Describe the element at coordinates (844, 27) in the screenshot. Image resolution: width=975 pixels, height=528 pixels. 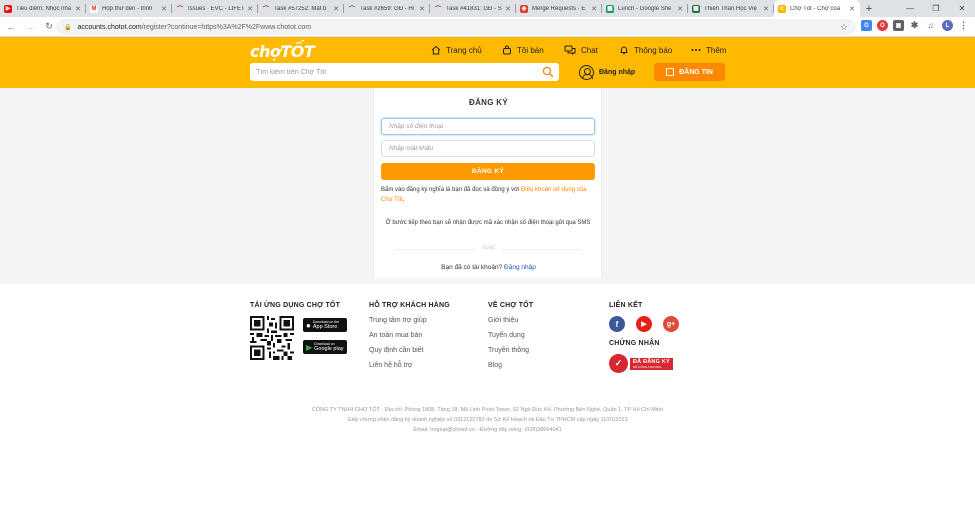
I see `bookmark-star-icon: ☆` at that location.